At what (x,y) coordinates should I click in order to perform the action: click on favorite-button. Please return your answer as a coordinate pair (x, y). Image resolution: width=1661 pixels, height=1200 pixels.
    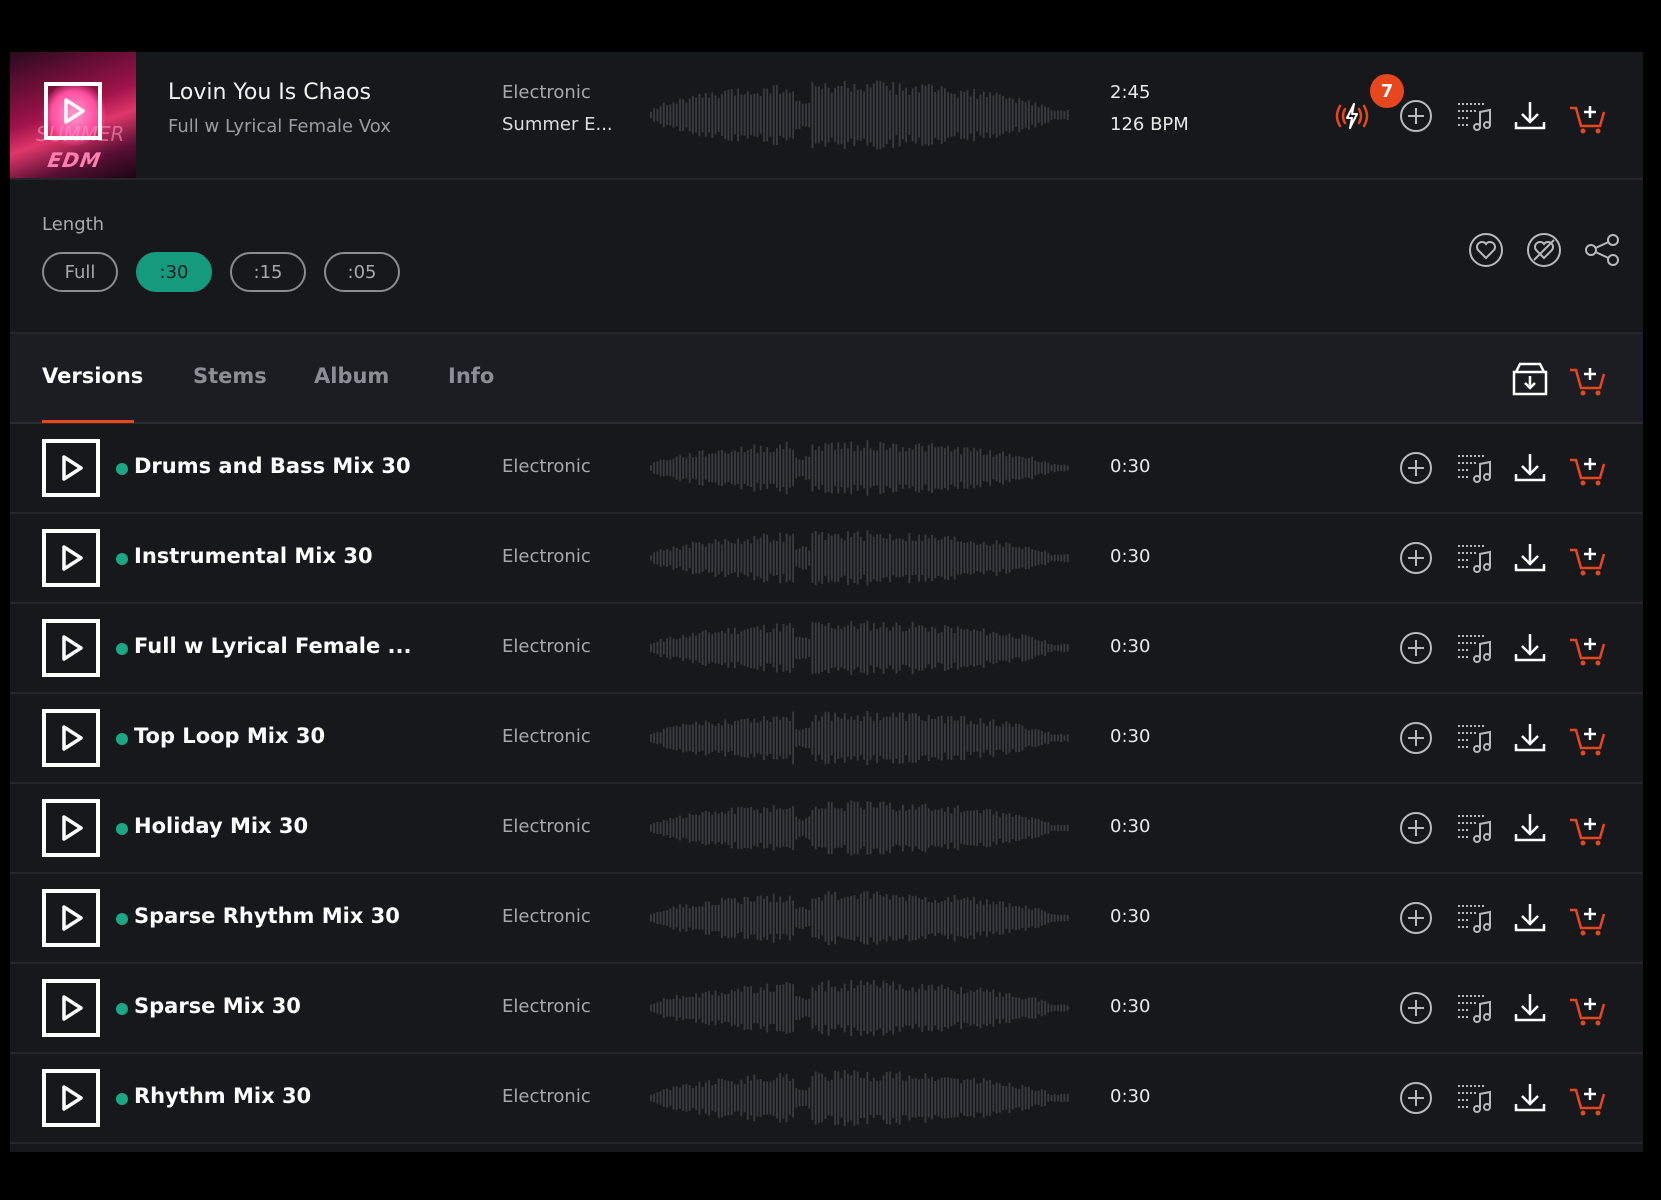
    Looking at the image, I should click on (1486, 250).